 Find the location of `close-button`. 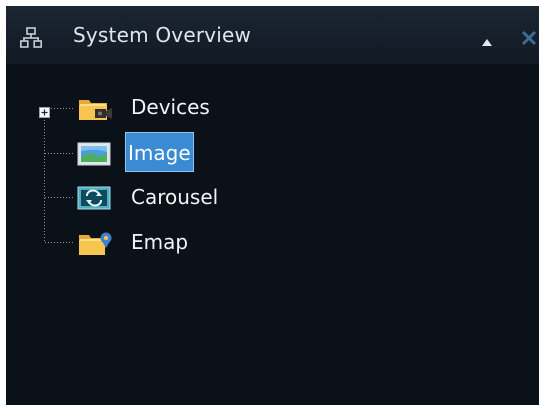

close-button is located at coordinates (529, 38).